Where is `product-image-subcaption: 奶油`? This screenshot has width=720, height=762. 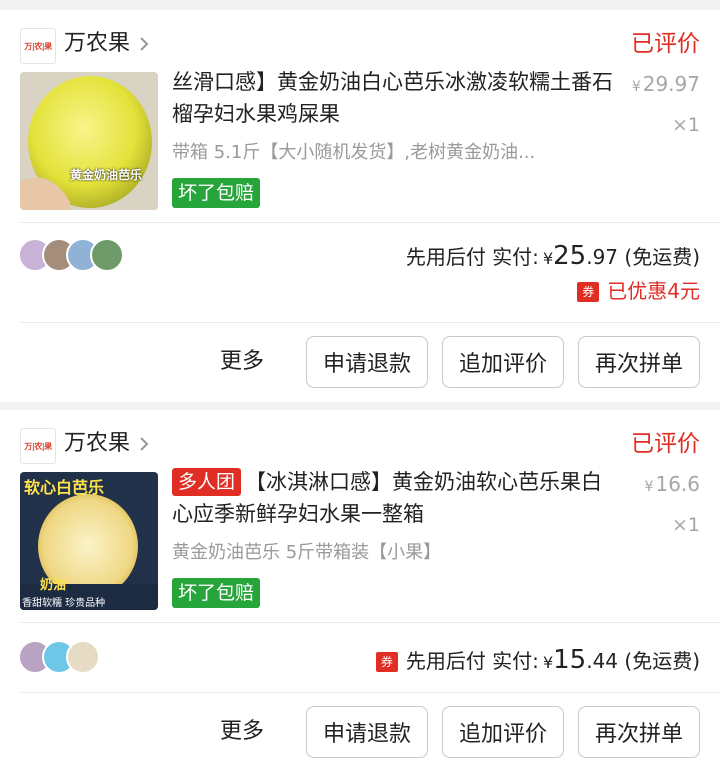
product-image-subcaption: 奶油 is located at coordinates (53, 585).